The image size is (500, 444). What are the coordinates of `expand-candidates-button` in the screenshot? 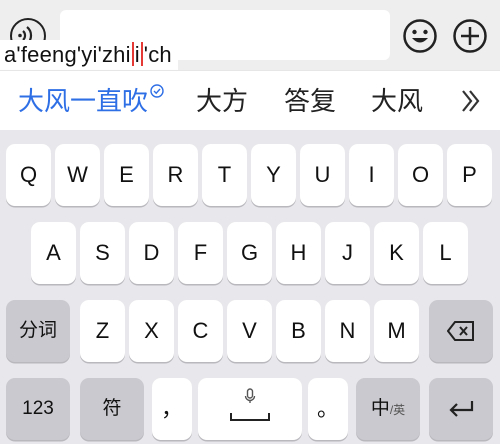 It's located at (470, 101).